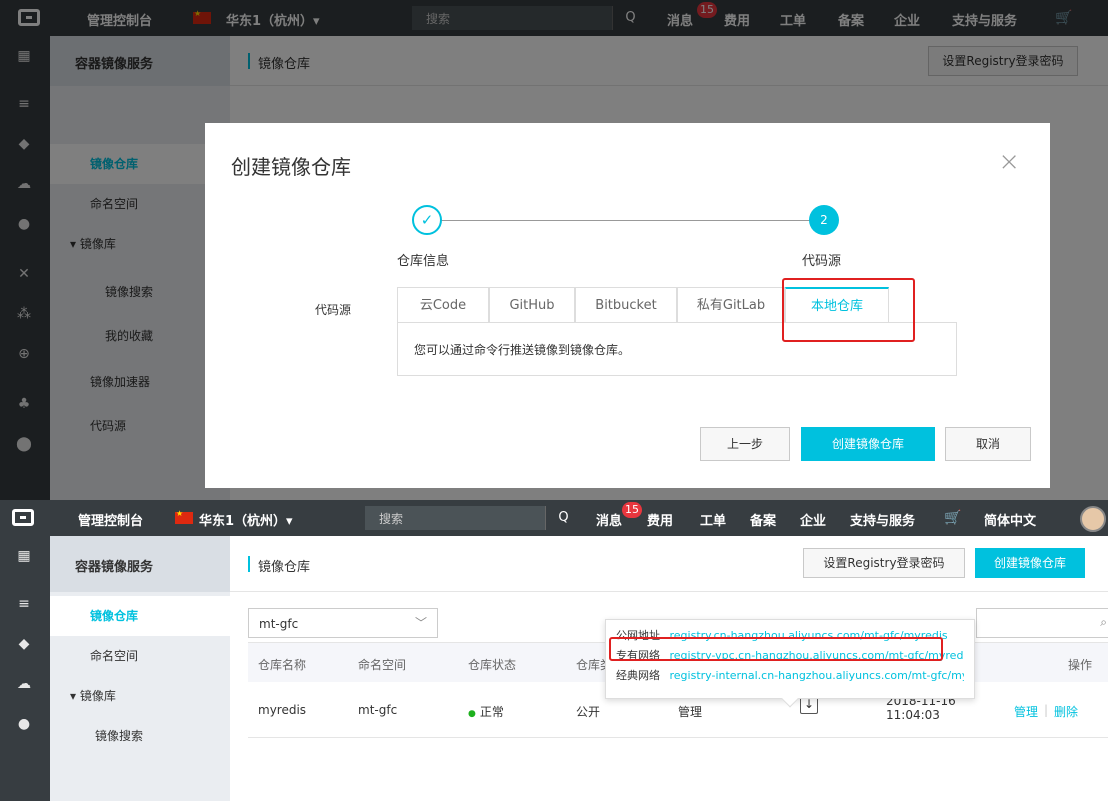  I want to click on filing-link: 备案, so click(763, 519).